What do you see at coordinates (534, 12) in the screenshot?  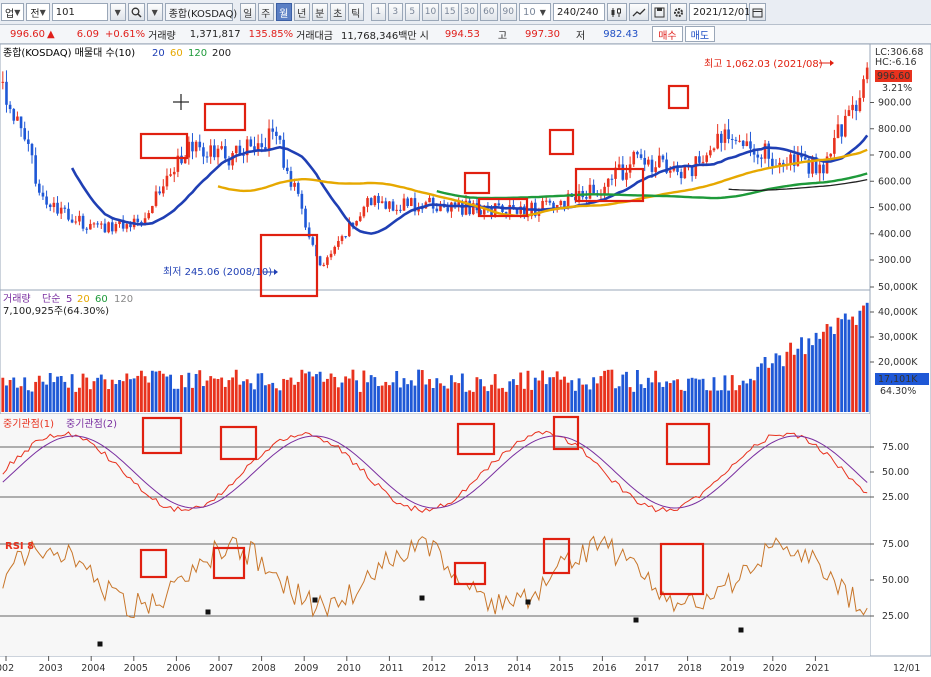 I see `interval-input: 10 ▼` at bounding box center [534, 12].